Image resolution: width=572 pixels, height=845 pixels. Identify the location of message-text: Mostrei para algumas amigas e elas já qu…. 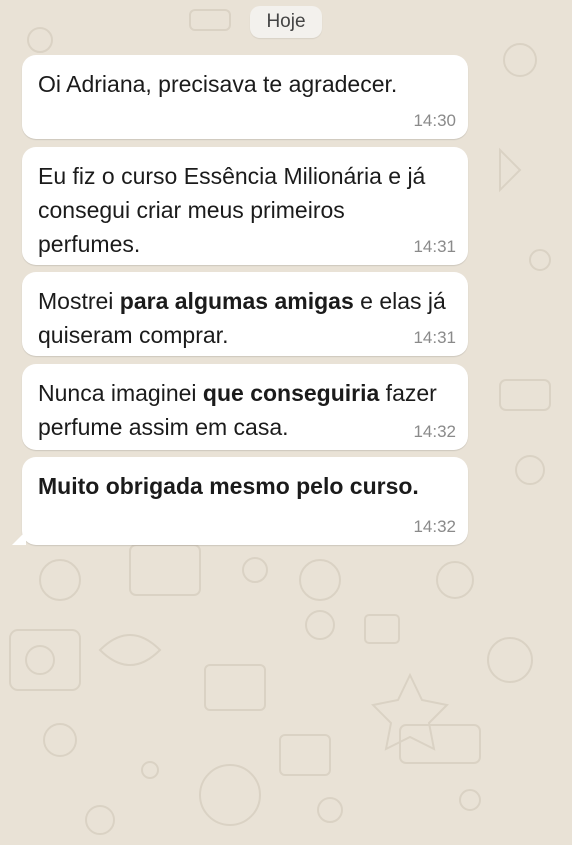
(245, 318).